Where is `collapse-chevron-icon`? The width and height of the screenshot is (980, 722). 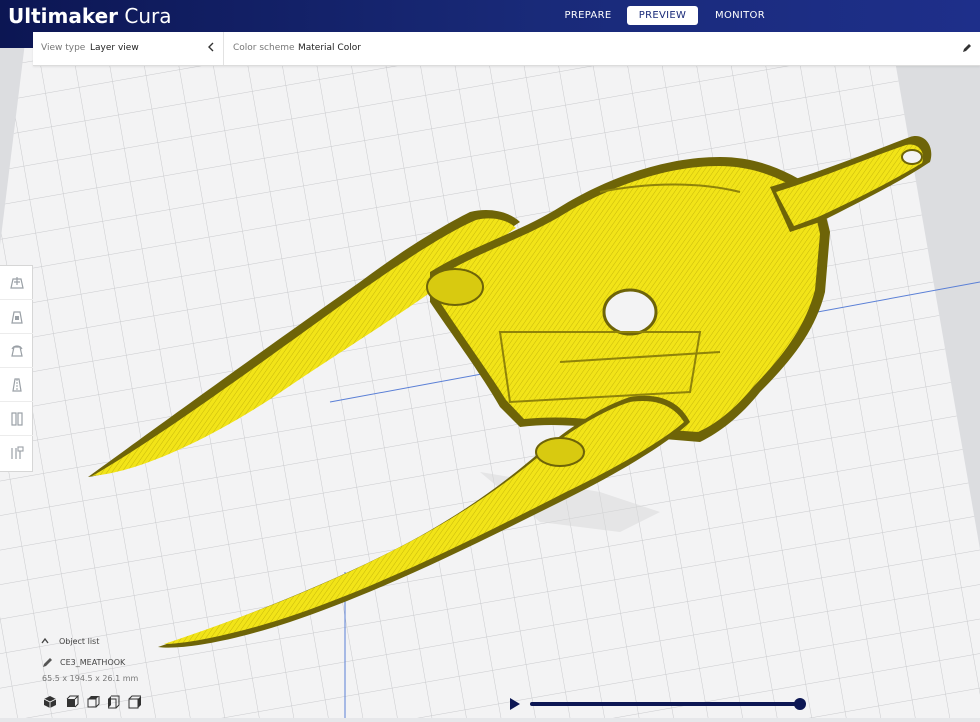 collapse-chevron-icon is located at coordinates (211, 47).